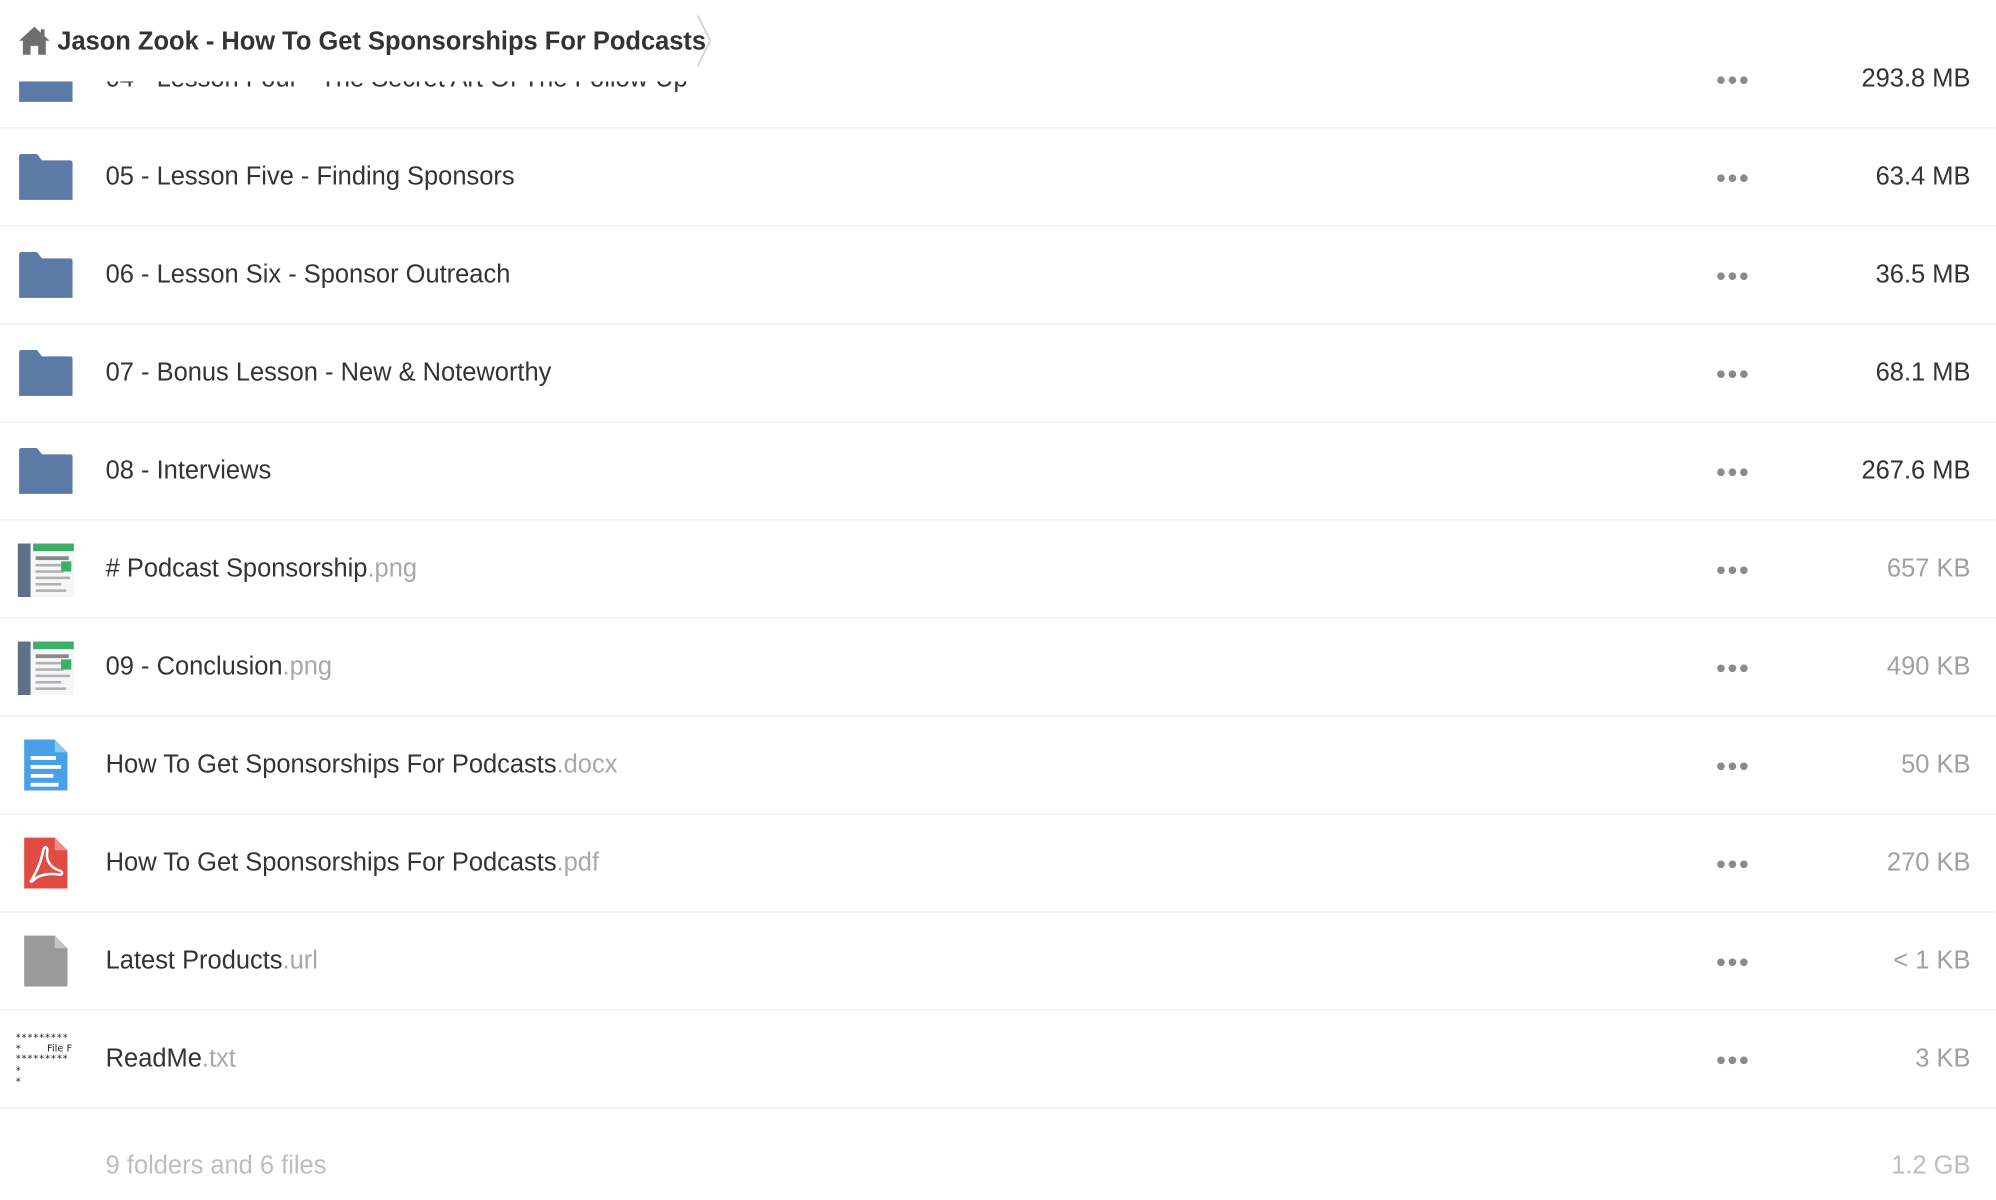 This screenshot has height=1200, width=1996. Describe the element at coordinates (1932, 961) in the screenshot. I see `file-size: < 1 KB` at that location.